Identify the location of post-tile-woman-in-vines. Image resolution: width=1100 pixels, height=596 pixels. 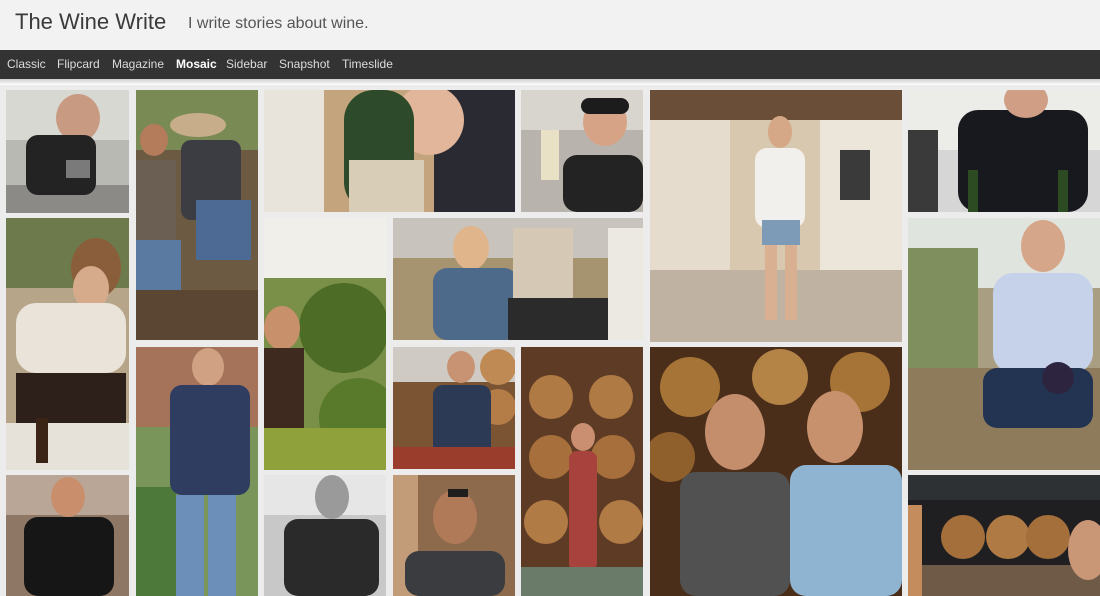
(325, 344).